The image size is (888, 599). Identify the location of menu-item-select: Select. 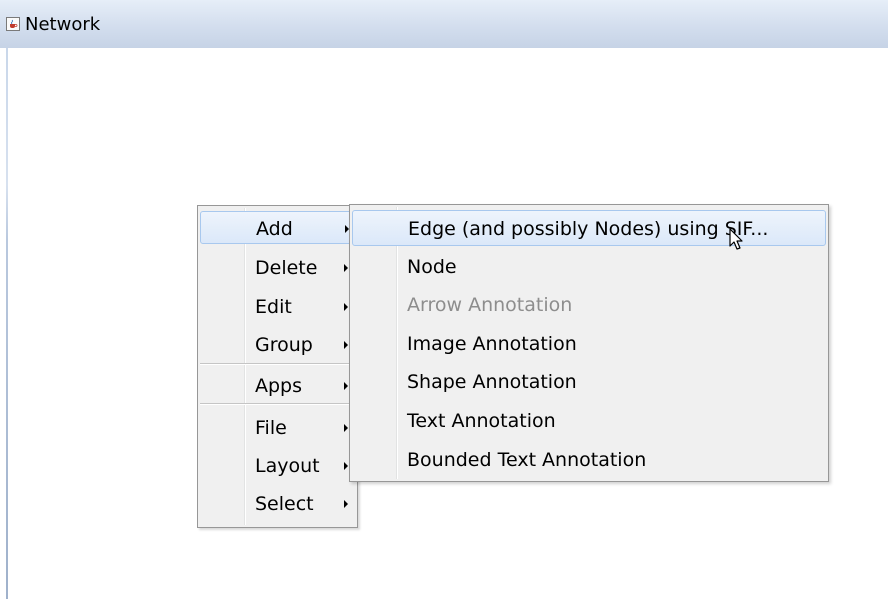
(277, 503).